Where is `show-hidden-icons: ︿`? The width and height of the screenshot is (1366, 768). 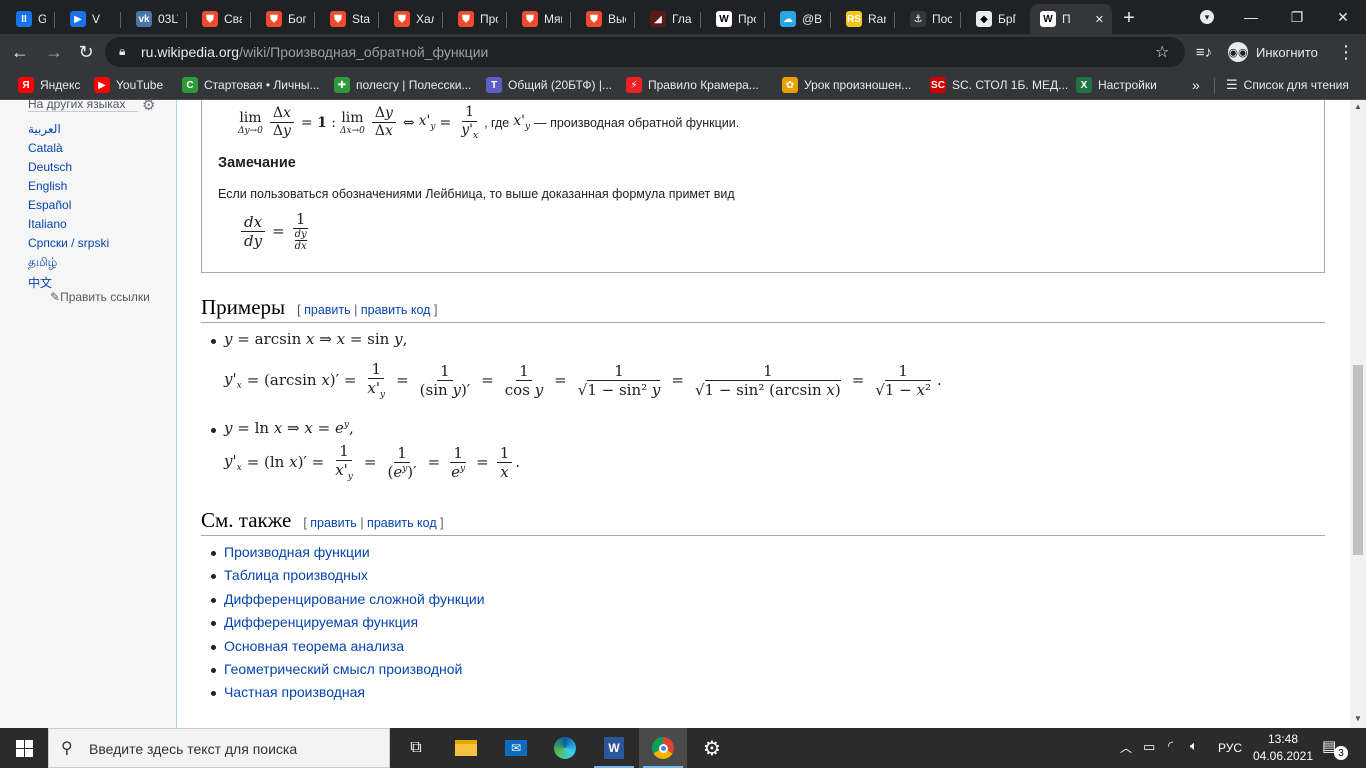
show-hidden-icons: ︿ is located at coordinates (1126, 747).